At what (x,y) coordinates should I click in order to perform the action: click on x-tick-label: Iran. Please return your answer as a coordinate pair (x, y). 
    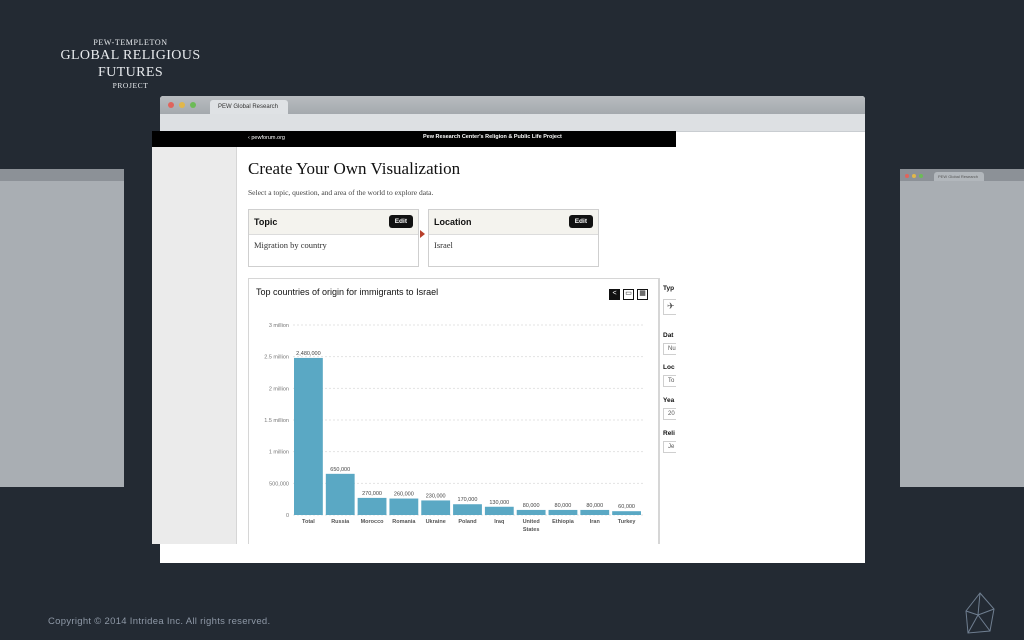
    Looking at the image, I should click on (595, 522).